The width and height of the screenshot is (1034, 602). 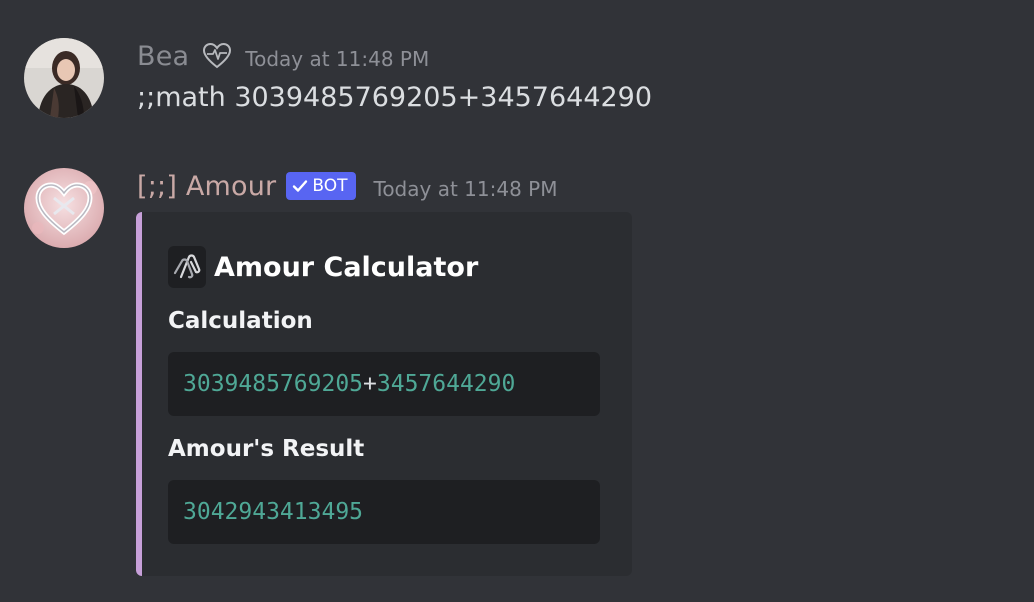 What do you see at coordinates (64, 78) in the screenshot?
I see `avatar` at bounding box center [64, 78].